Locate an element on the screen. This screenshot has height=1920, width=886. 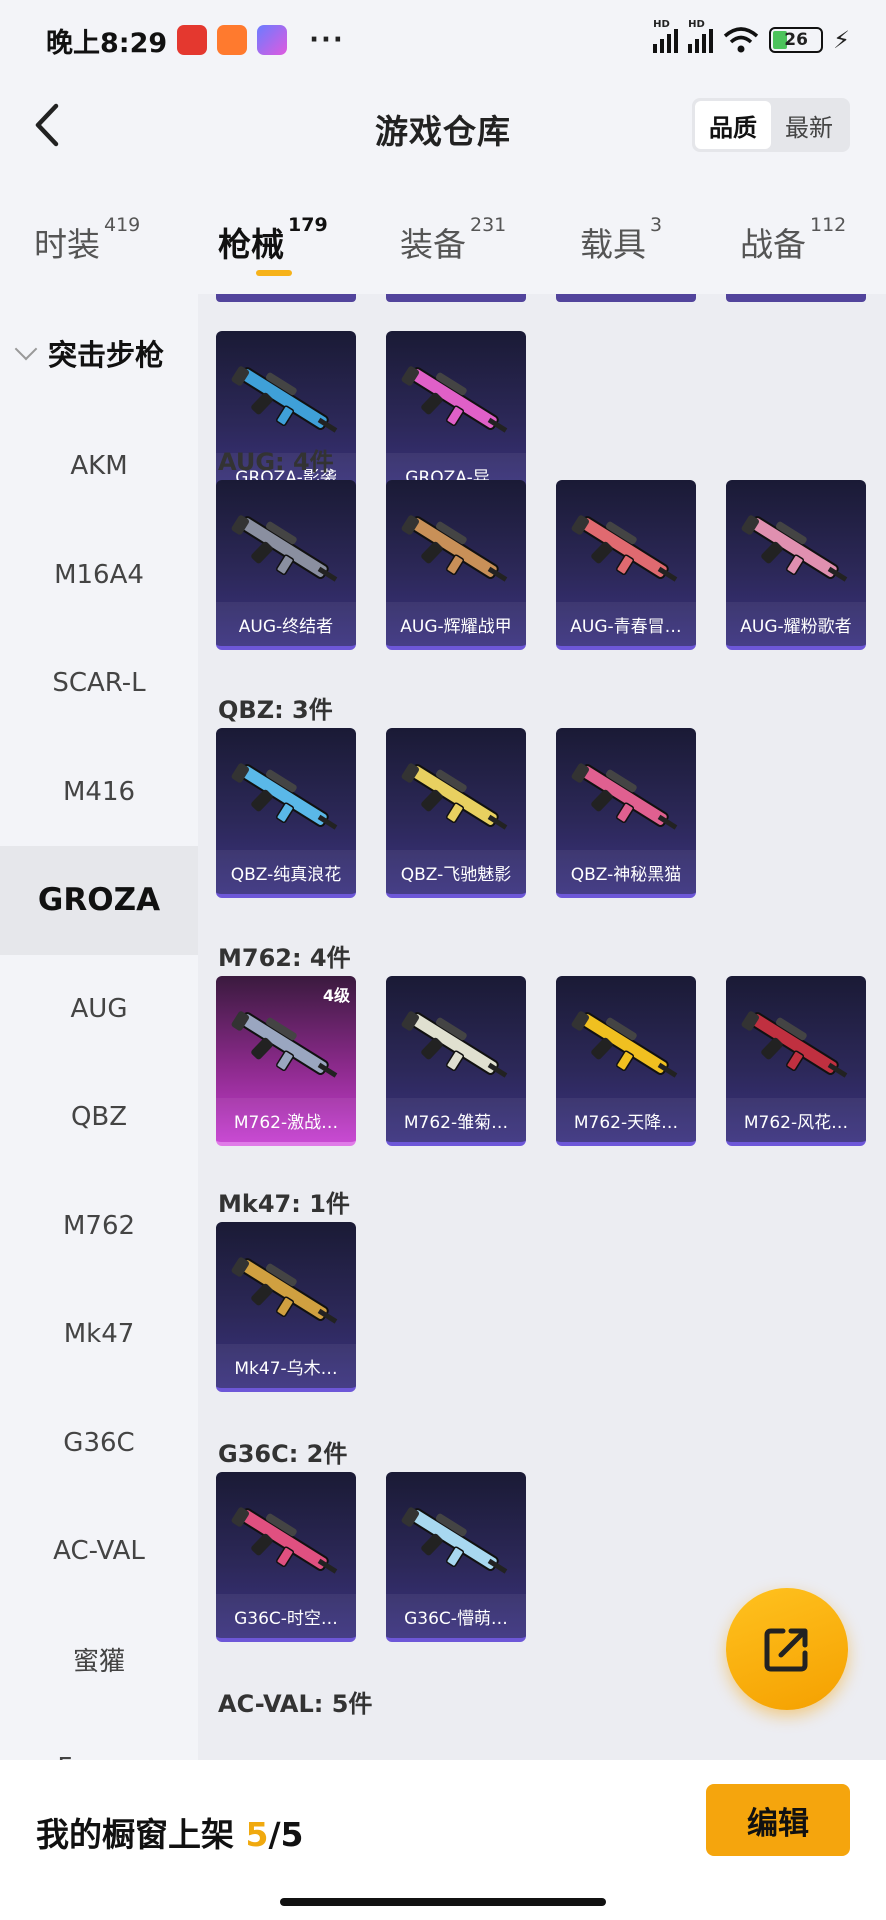
tab-vehicles: 载具 3 is located at coordinates (621, 240).